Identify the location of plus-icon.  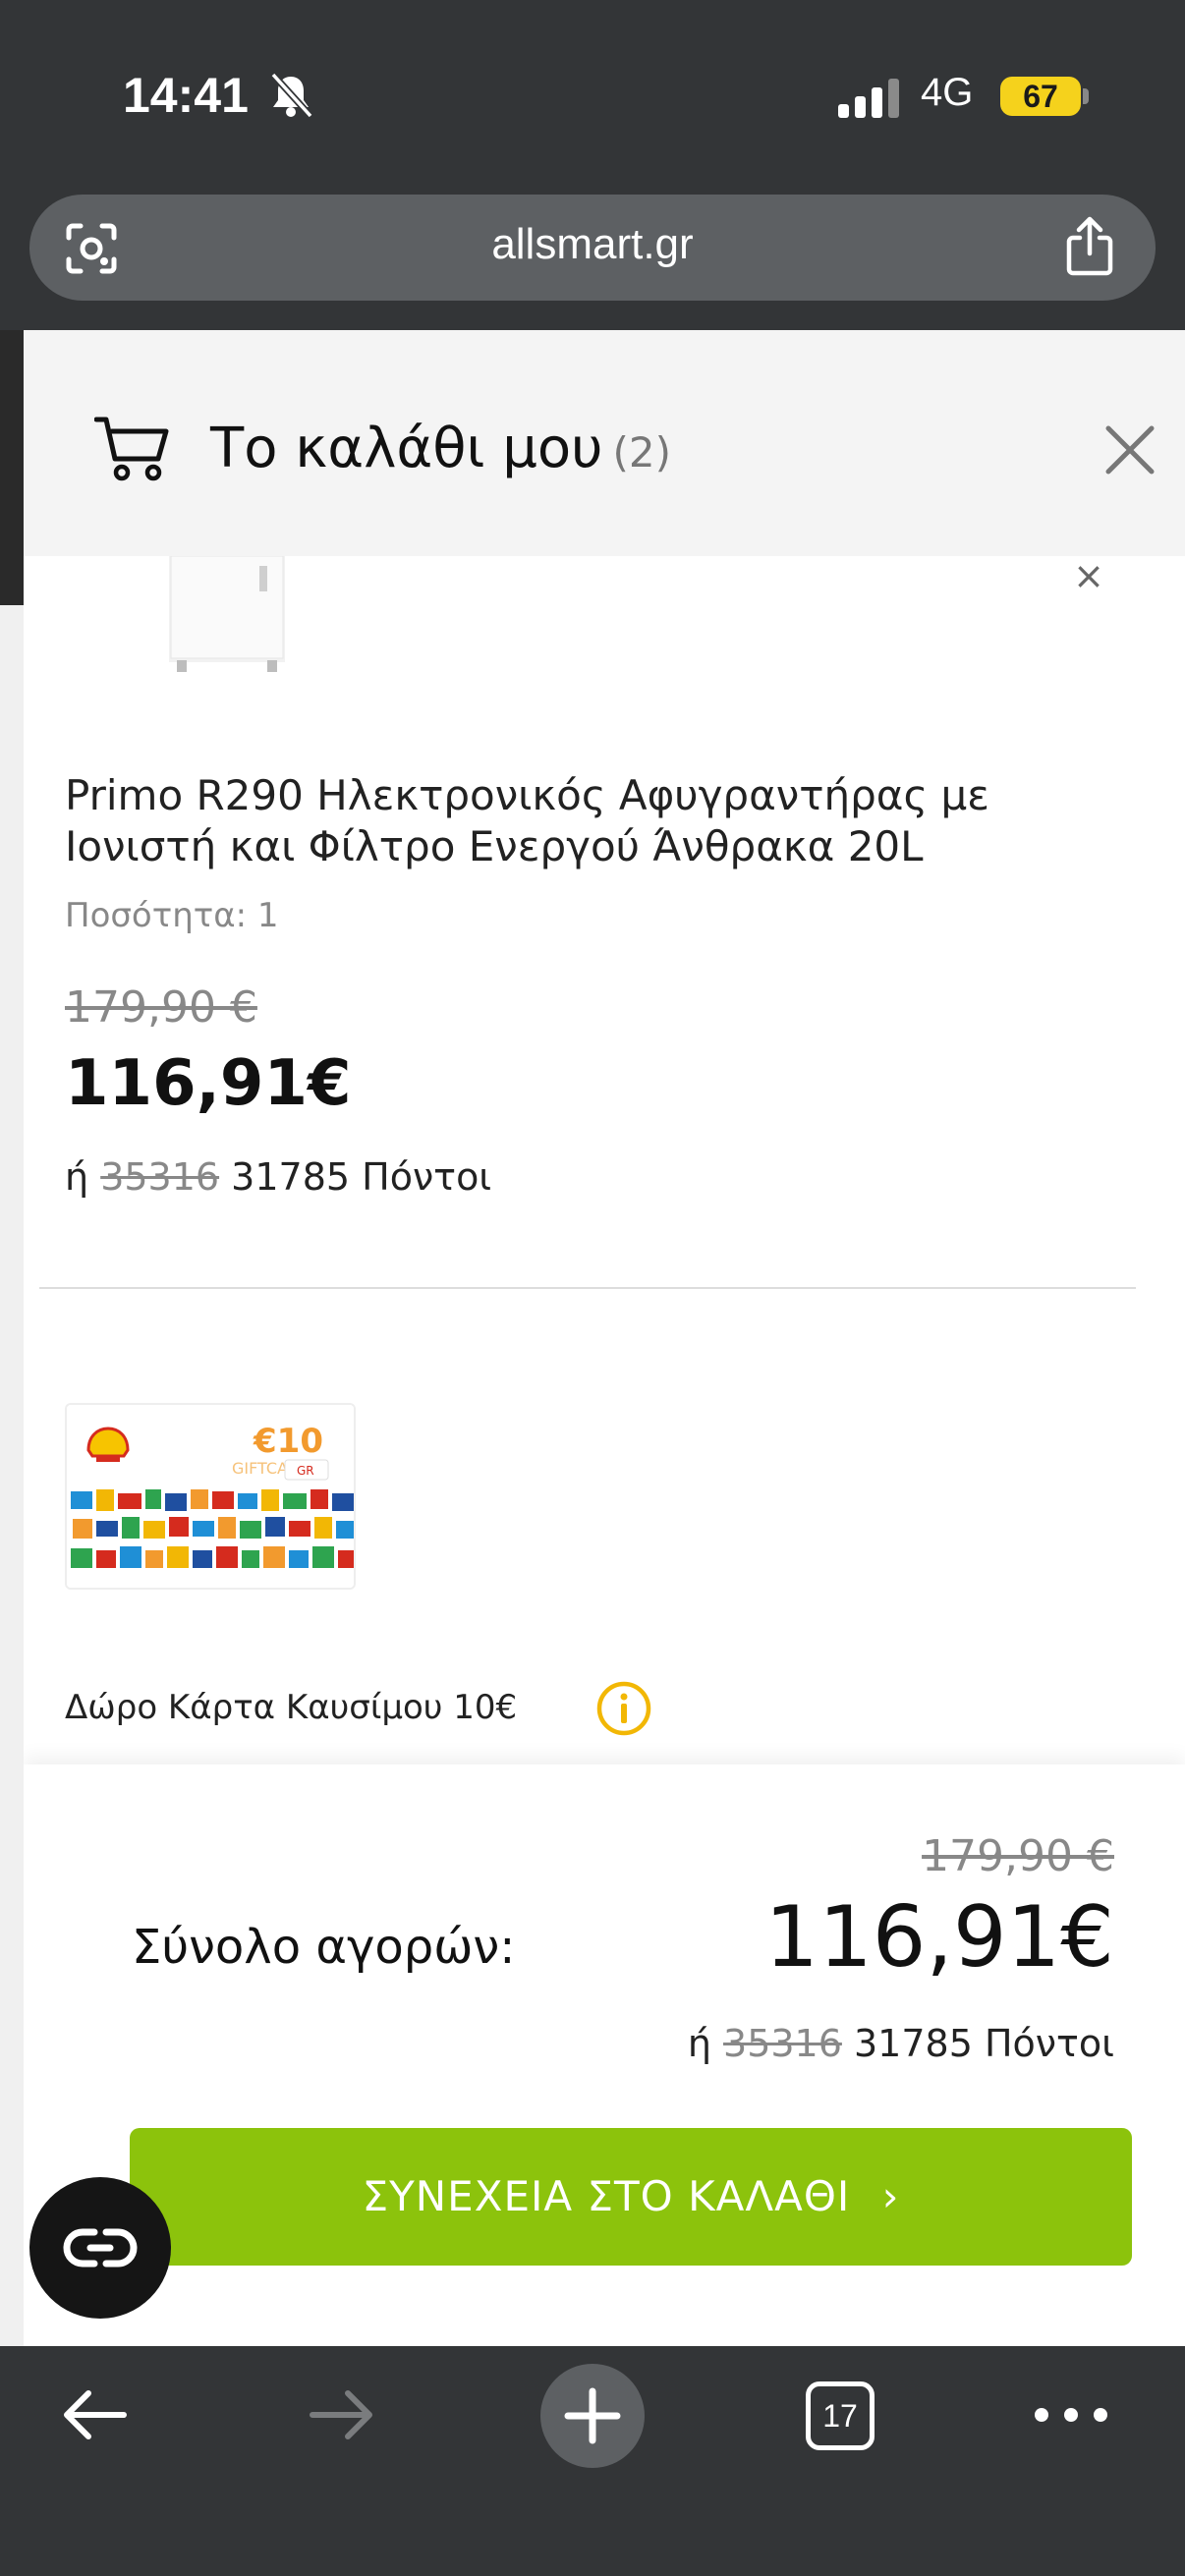
(592, 2415).